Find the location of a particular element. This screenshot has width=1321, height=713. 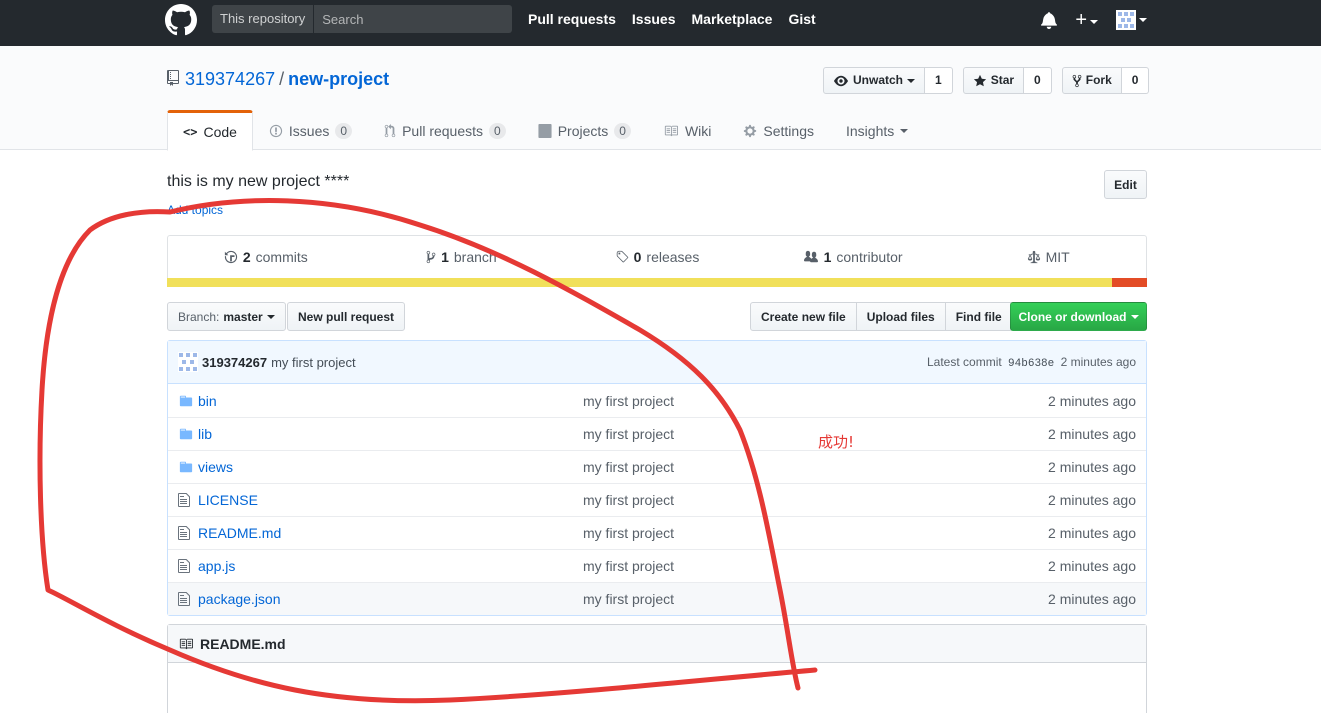

clone-or-download-button: Clone or download is located at coordinates (1078, 316).